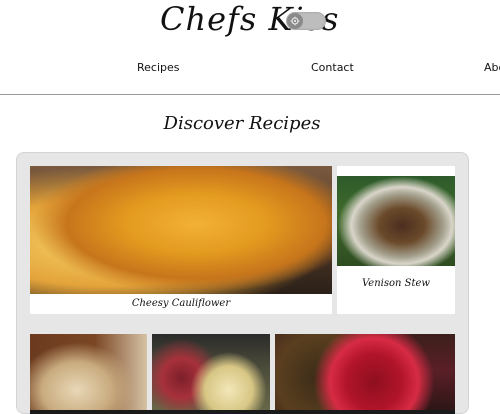 This screenshot has width=500, height=414. Describe the element at coordinates (332, 67) in the screenshot. I see `nav-contact-link: Contact` at that location.